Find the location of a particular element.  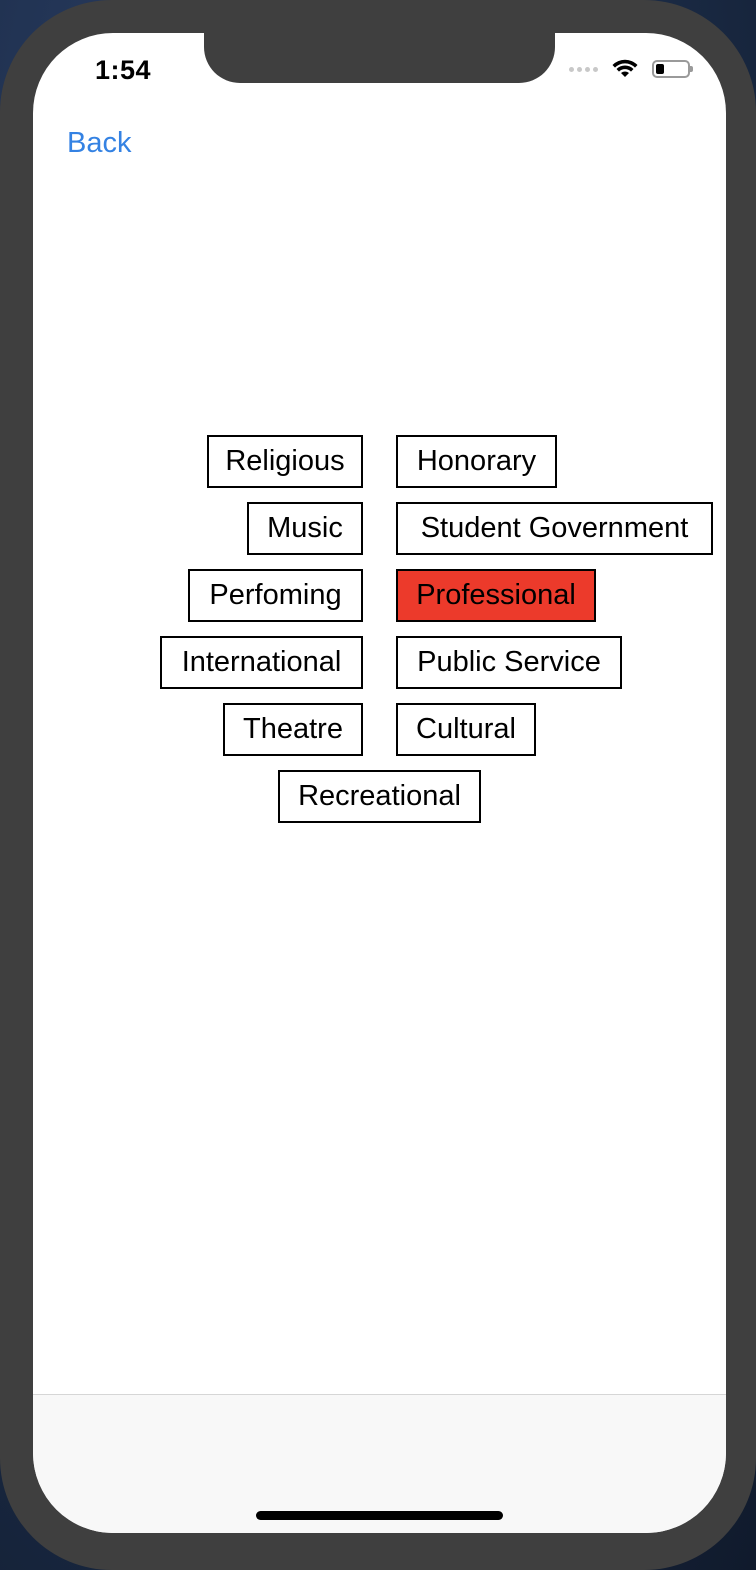

status-icons is located at coordinates (631, 69).